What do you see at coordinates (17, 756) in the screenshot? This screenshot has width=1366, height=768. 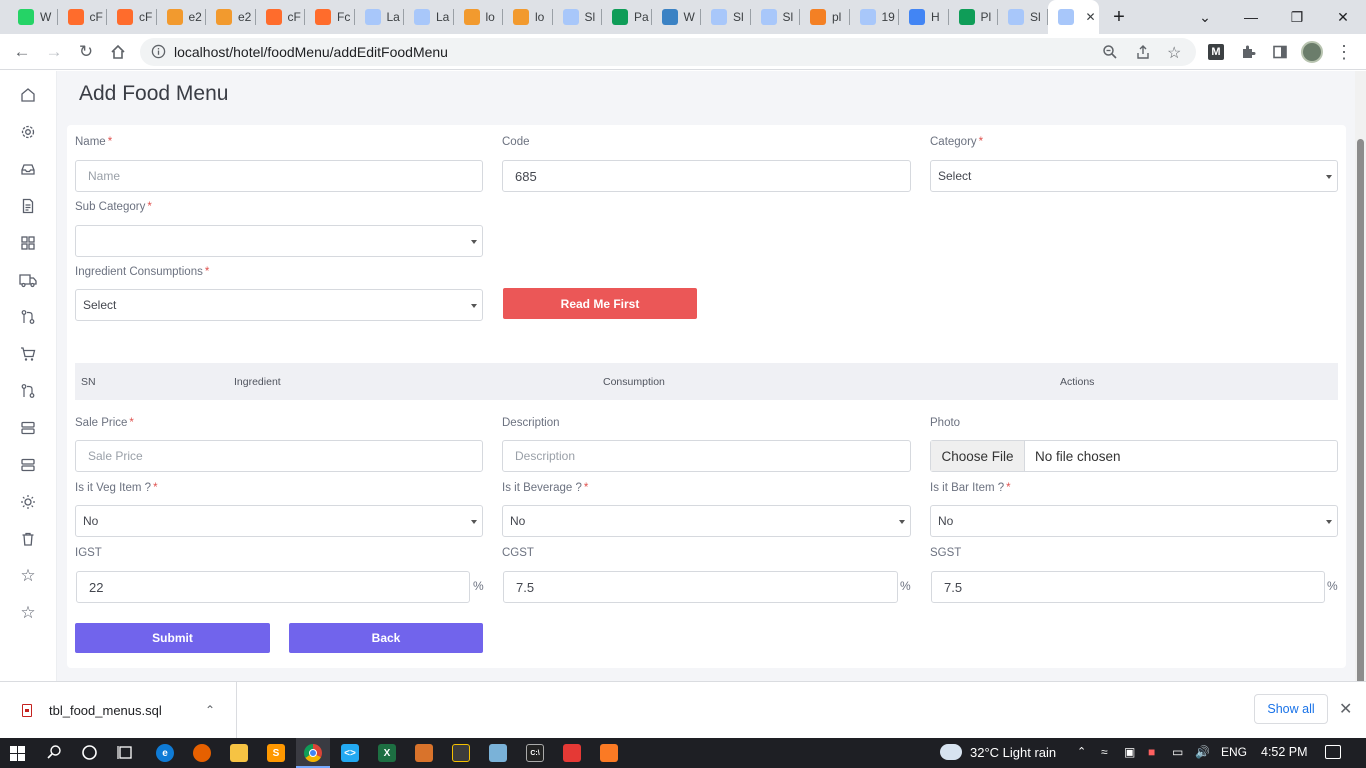 I see `windows-start-icon` at bounding box center [17, 756].